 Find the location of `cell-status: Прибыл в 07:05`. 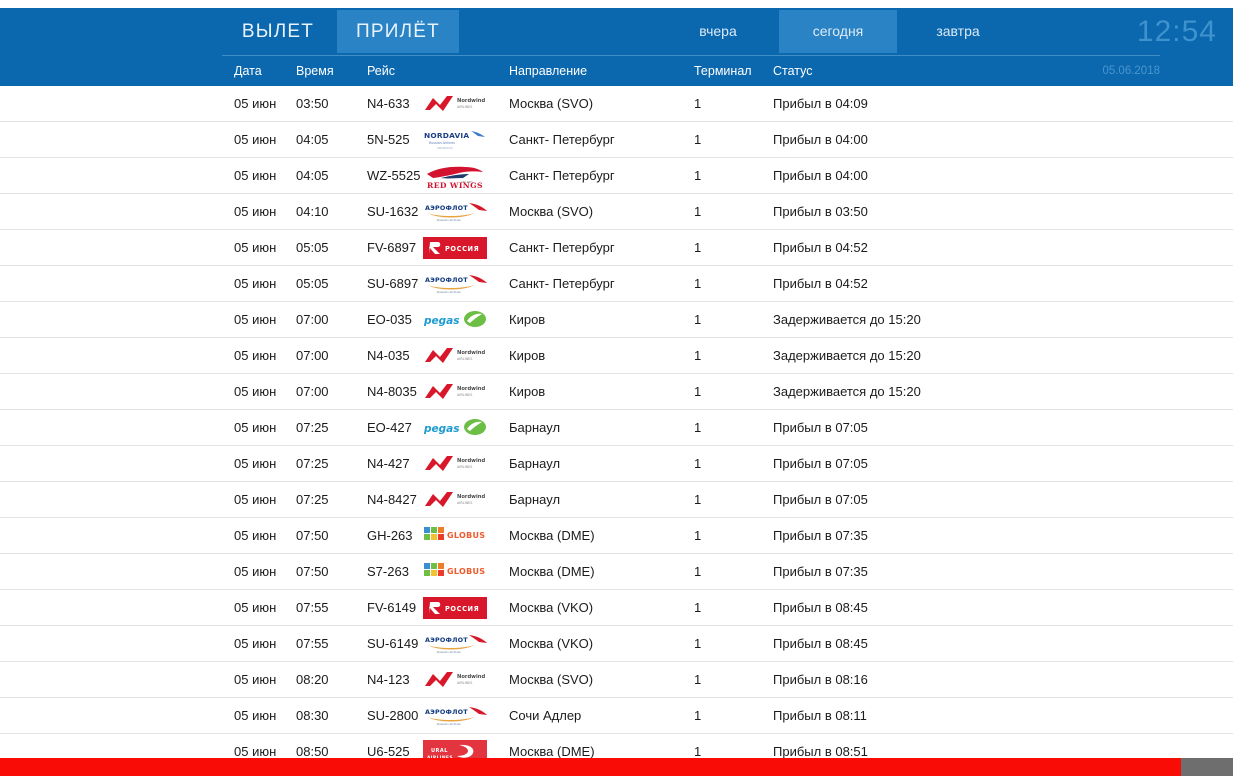

cell-status: Прибыл в 07:05 is located at coordinates (820, 463).